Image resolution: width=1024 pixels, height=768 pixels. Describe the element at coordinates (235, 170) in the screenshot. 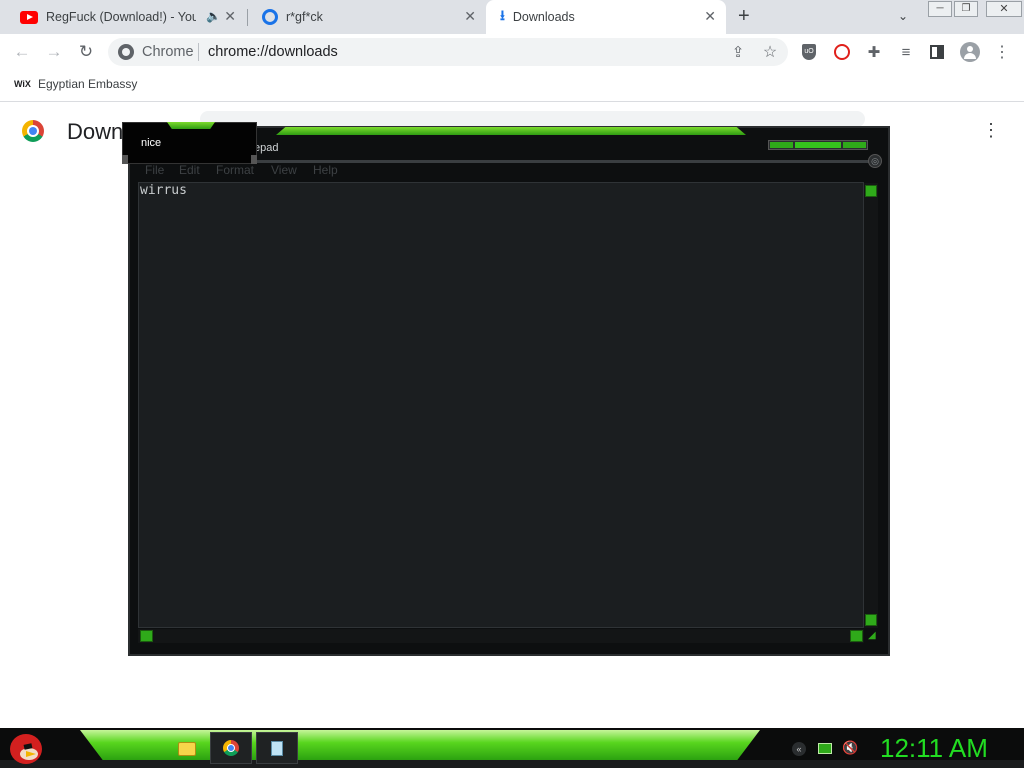

I see `menu-format: Format` at that location.